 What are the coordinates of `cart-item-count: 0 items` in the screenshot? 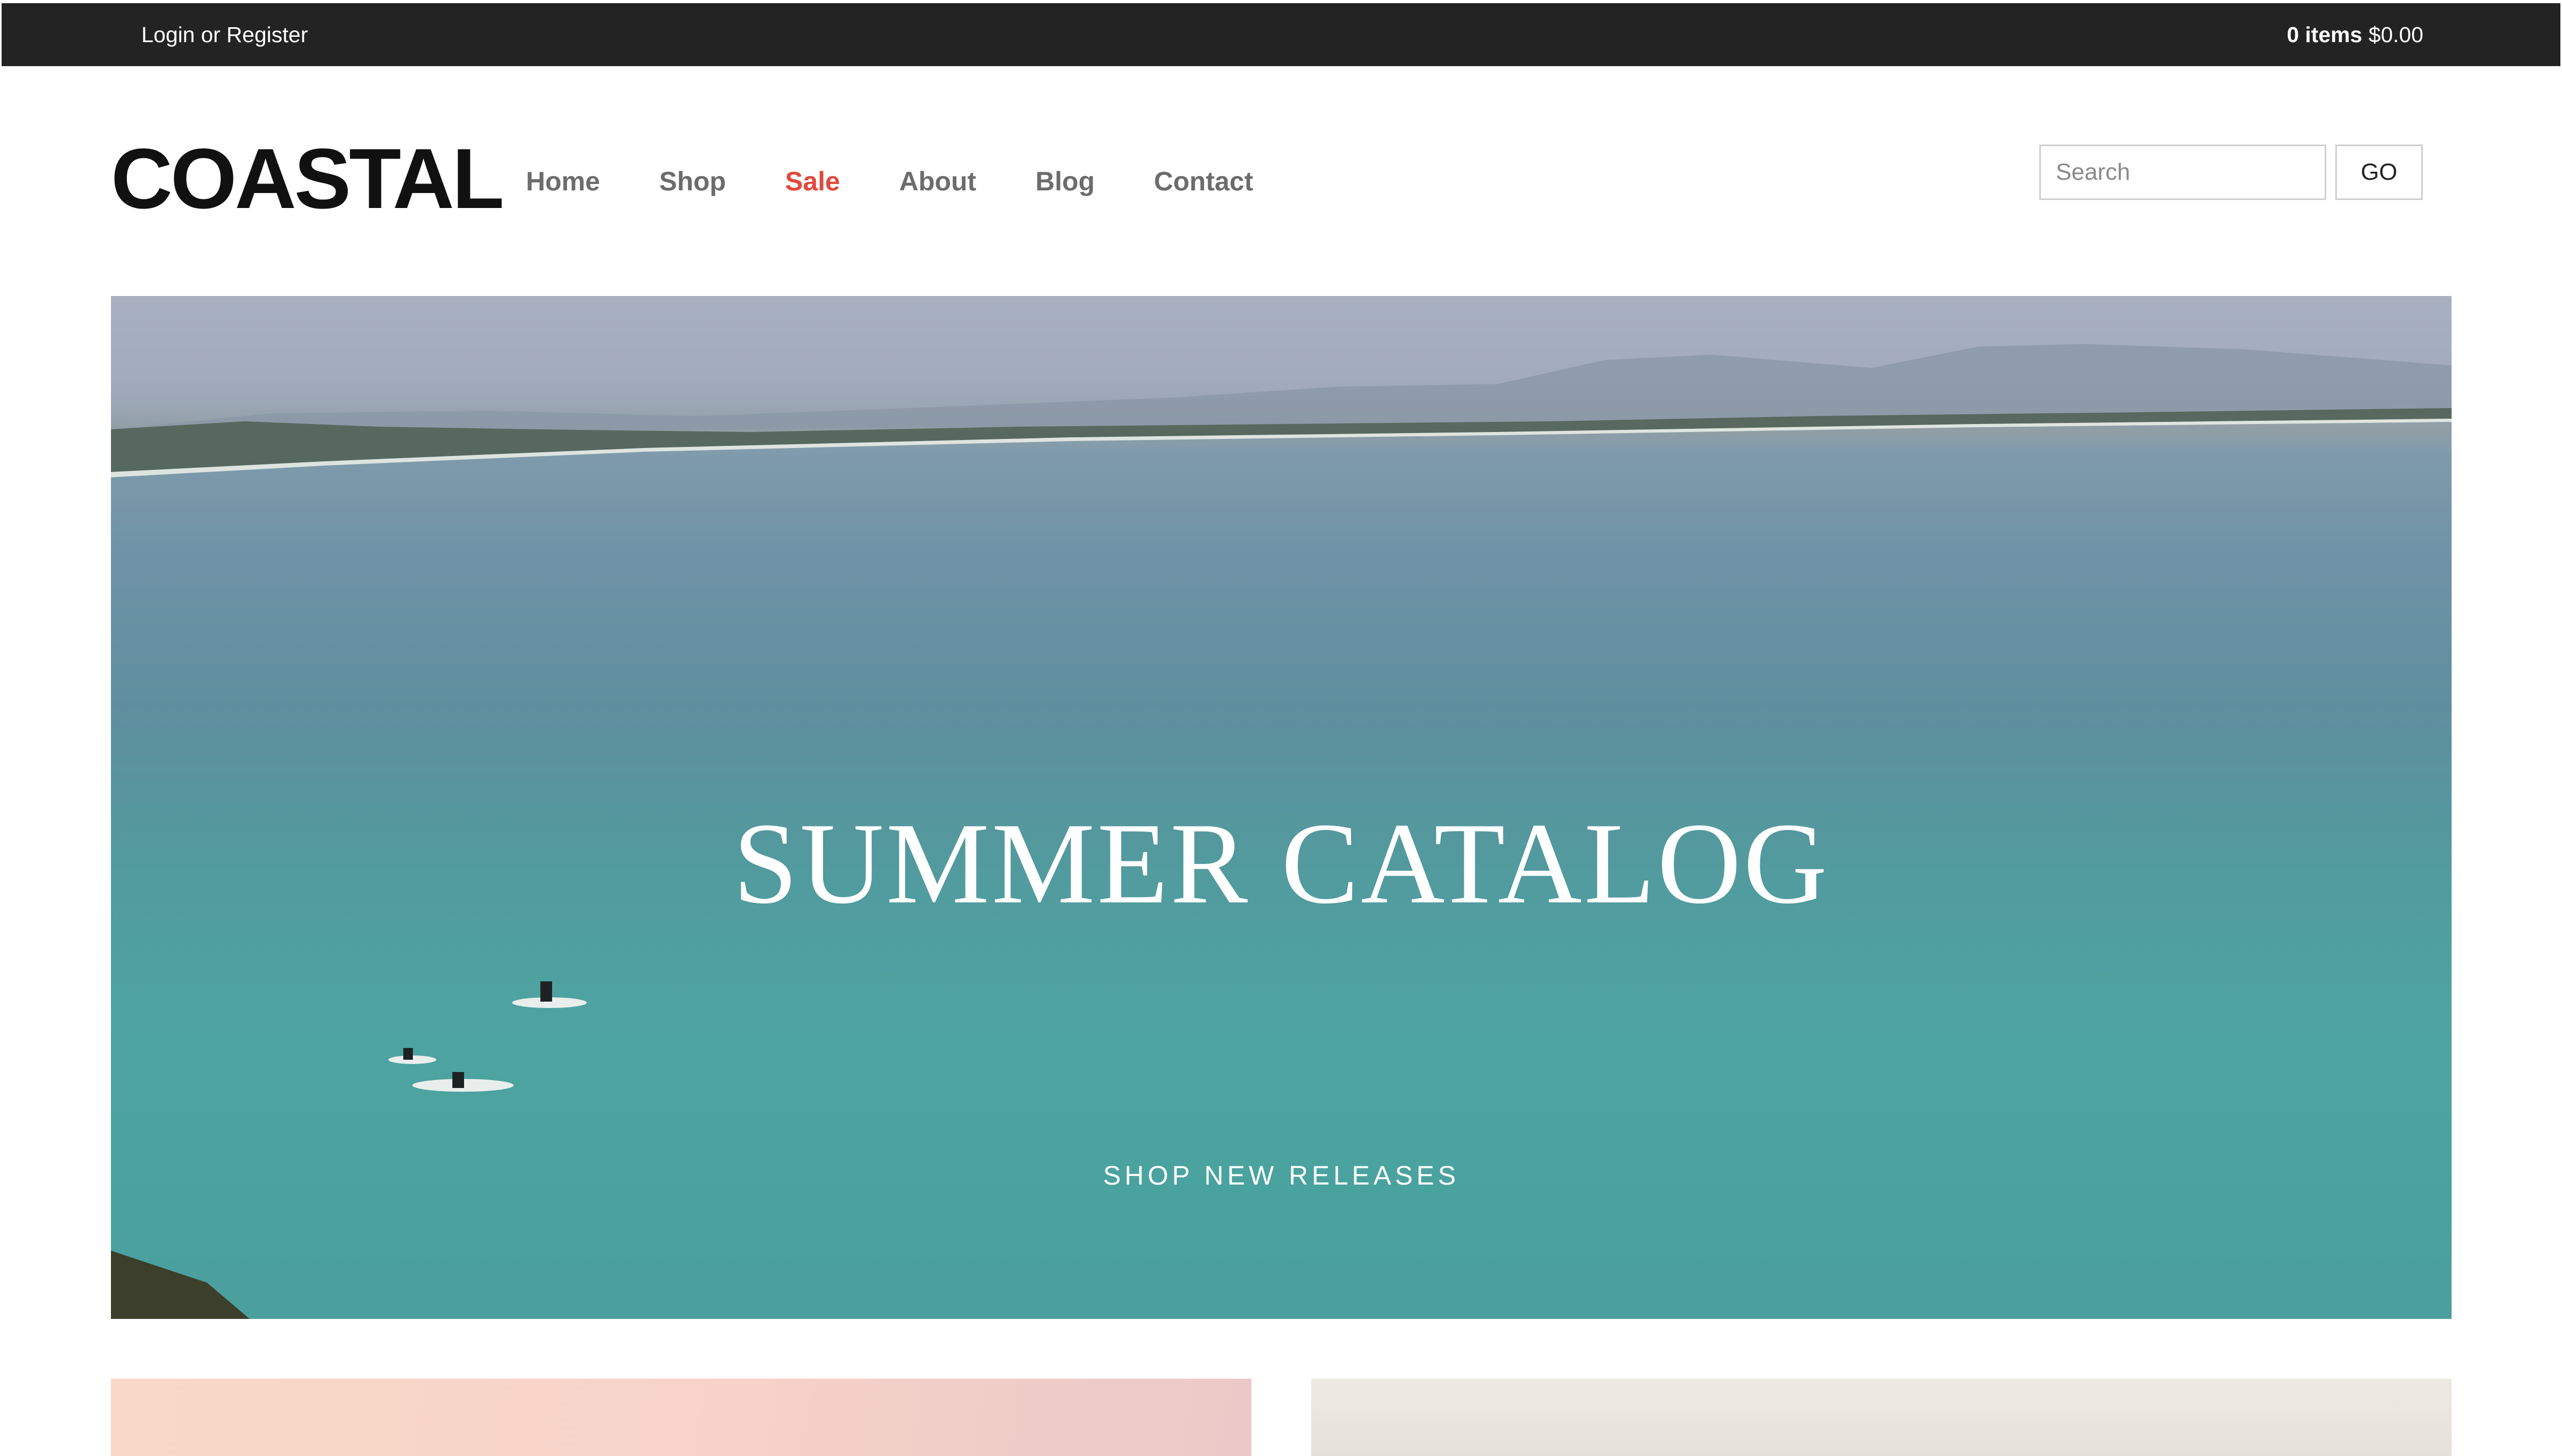 It's located at (2325, 34).